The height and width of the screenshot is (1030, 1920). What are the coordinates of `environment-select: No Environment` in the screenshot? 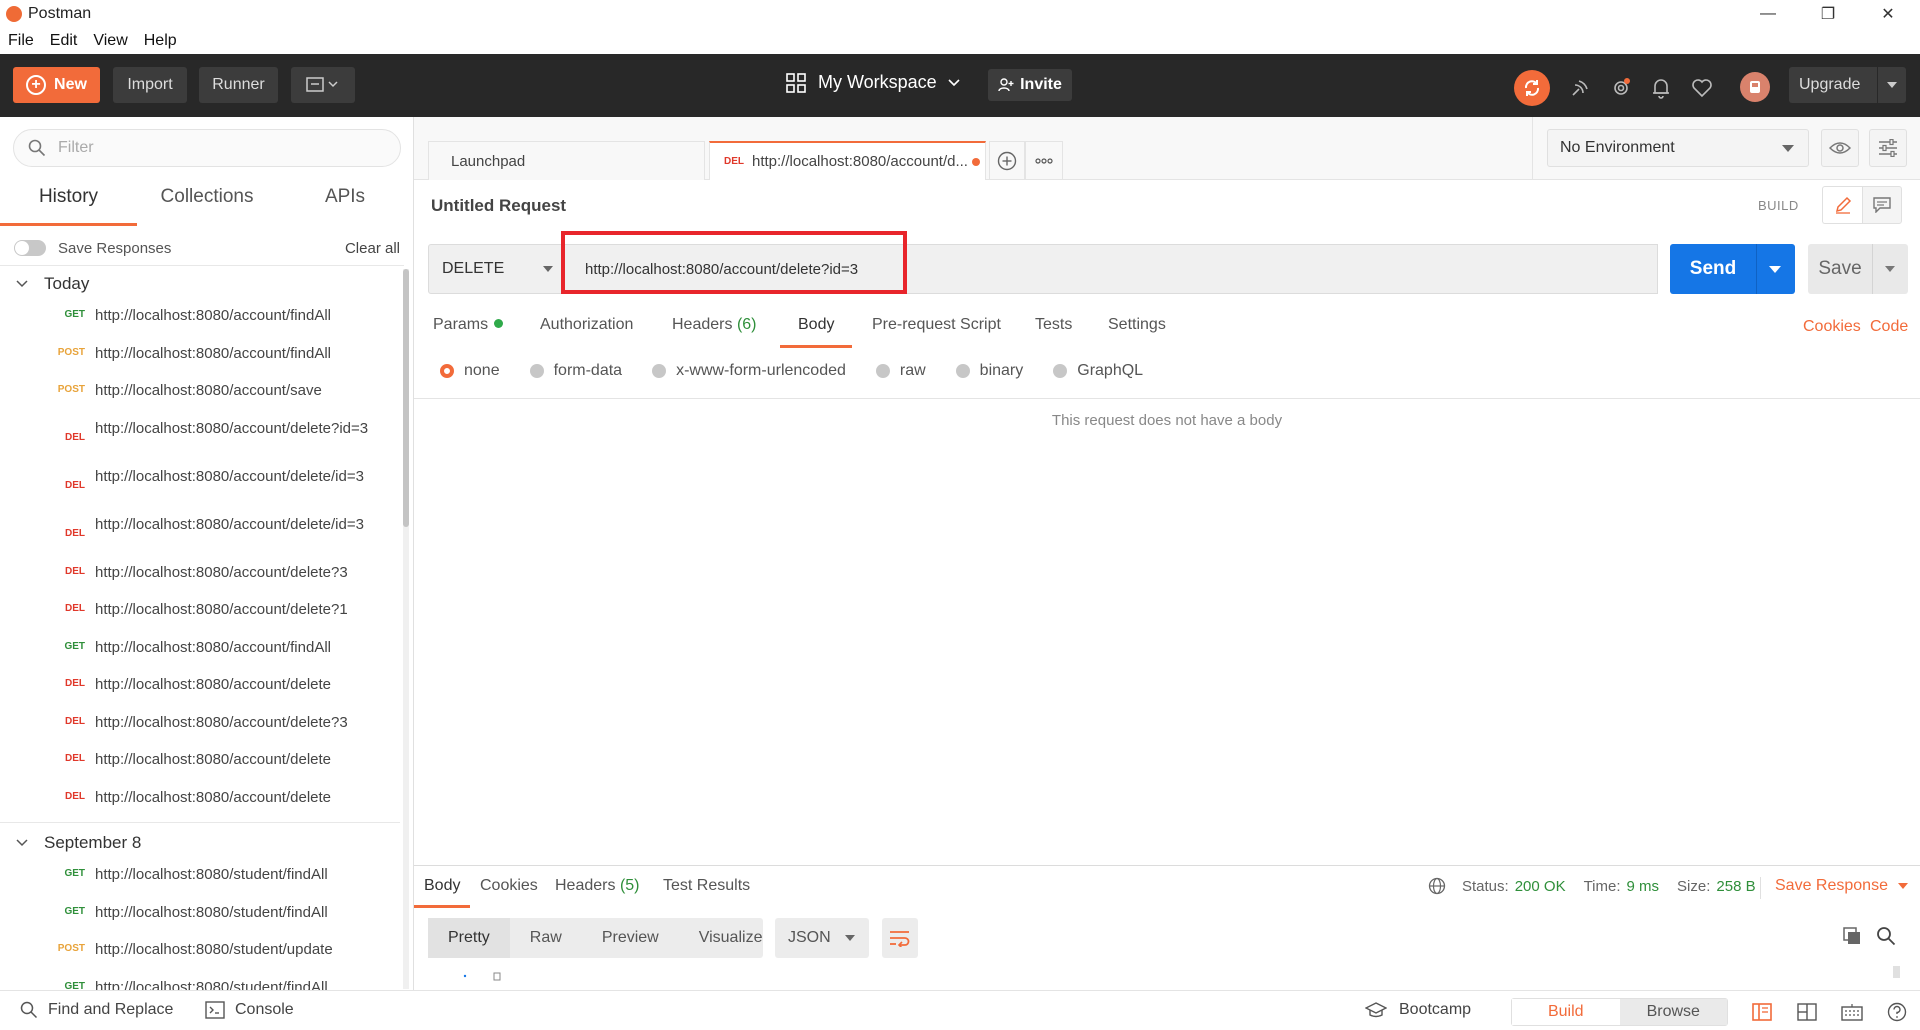 It's located at (1678, 148).